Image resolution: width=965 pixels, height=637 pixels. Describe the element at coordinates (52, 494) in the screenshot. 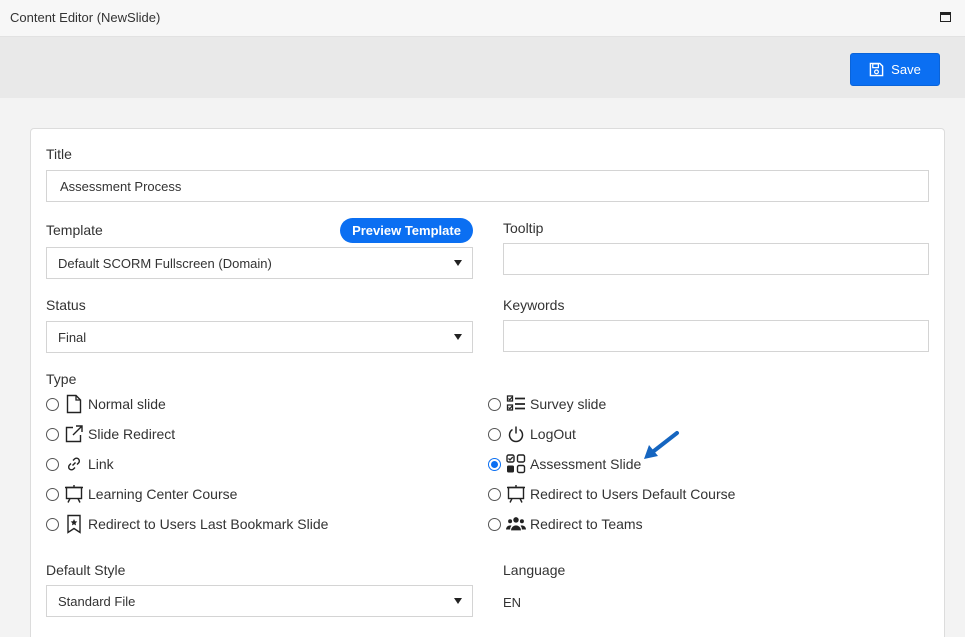

I see `radio-learning-center-course` at that location.